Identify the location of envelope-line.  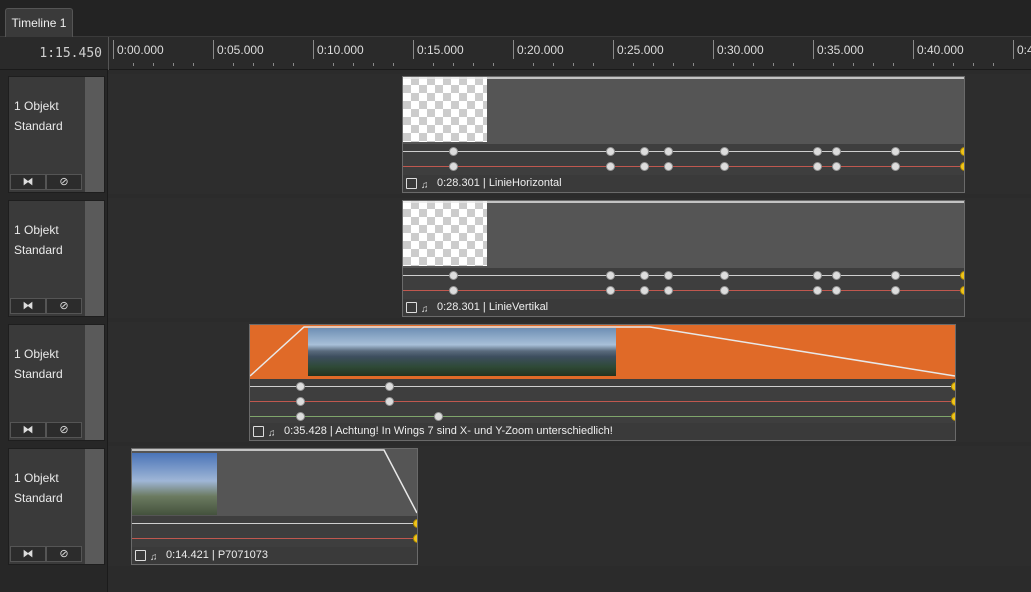
(602, 351).